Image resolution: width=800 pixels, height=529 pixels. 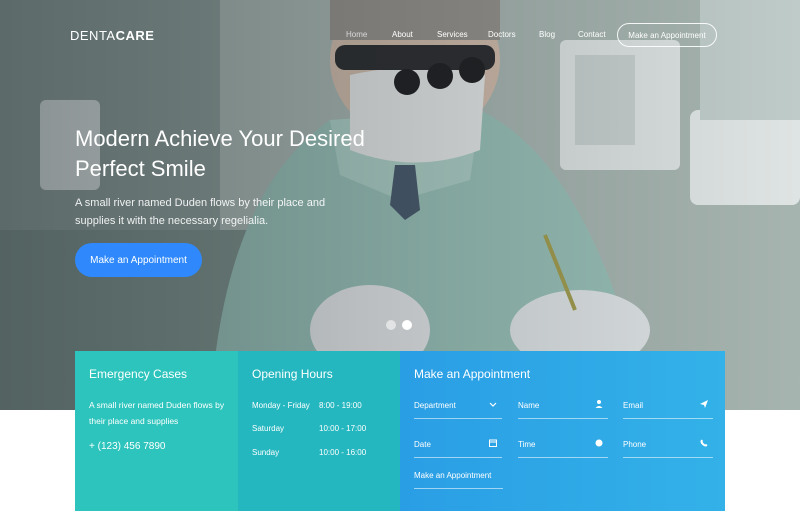 I want to click on slider-dots, so click(x=399, y=325).